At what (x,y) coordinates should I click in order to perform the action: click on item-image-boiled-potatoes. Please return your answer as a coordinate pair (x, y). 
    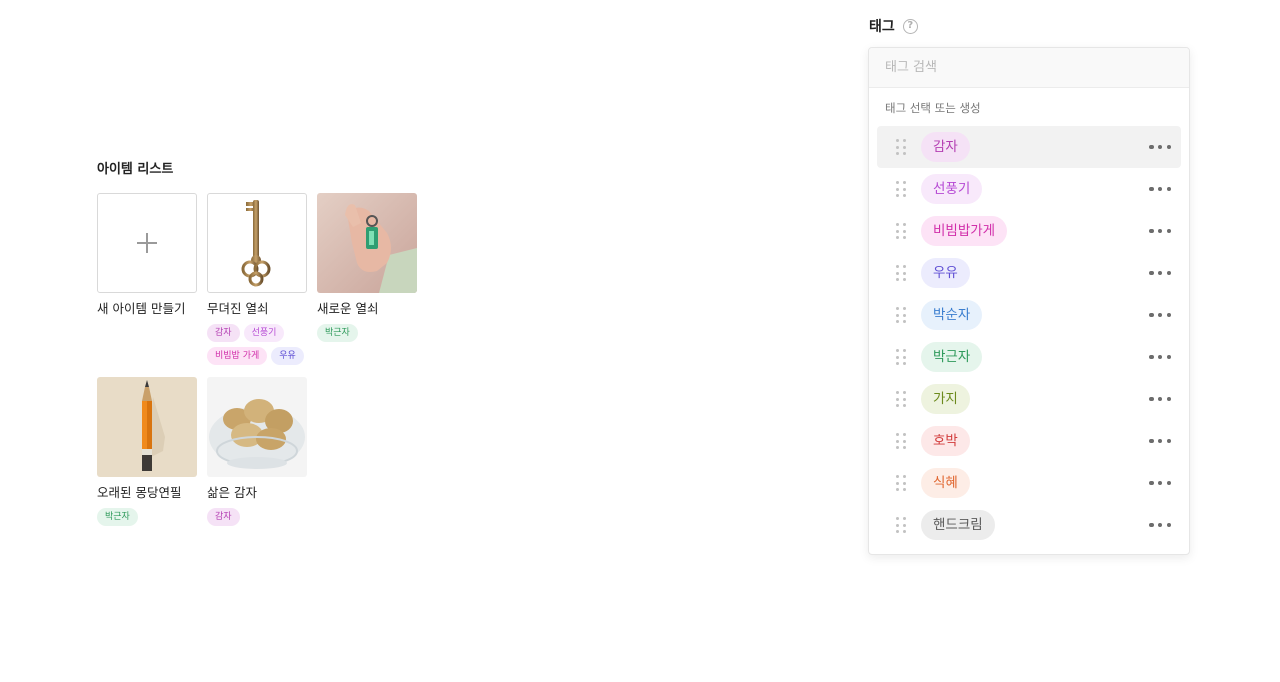
    Looking at the image, I should click on (257, 427).